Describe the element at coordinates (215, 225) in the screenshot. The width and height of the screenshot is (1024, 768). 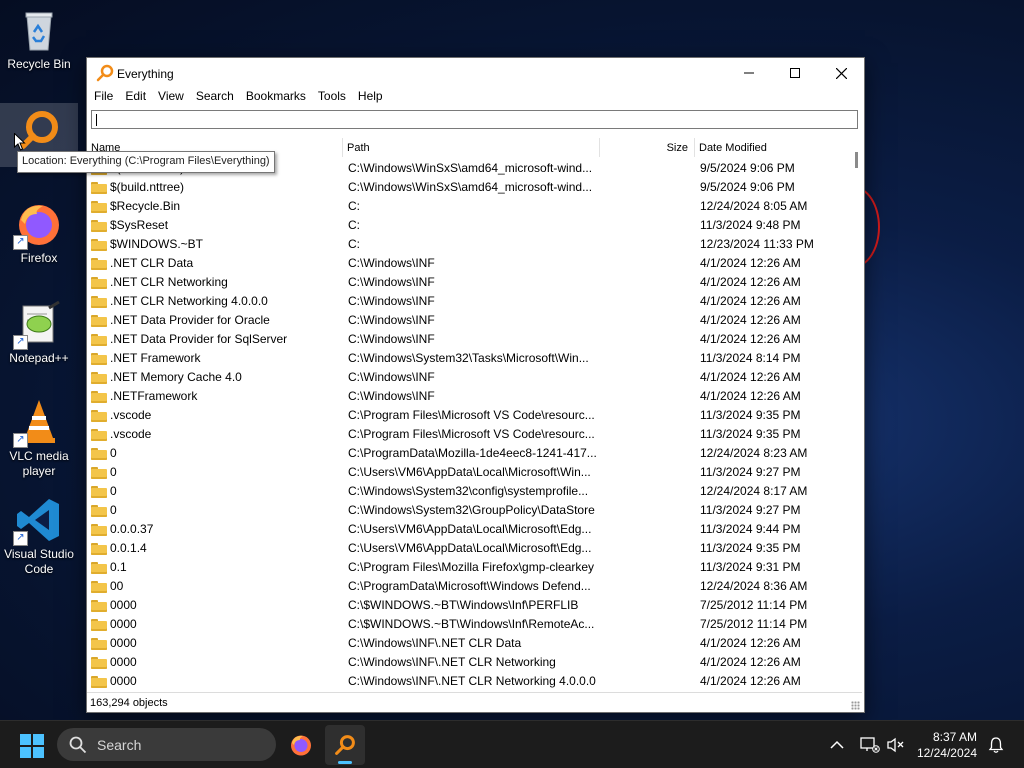
I see `result-name-cell: $SysReset` at that location.